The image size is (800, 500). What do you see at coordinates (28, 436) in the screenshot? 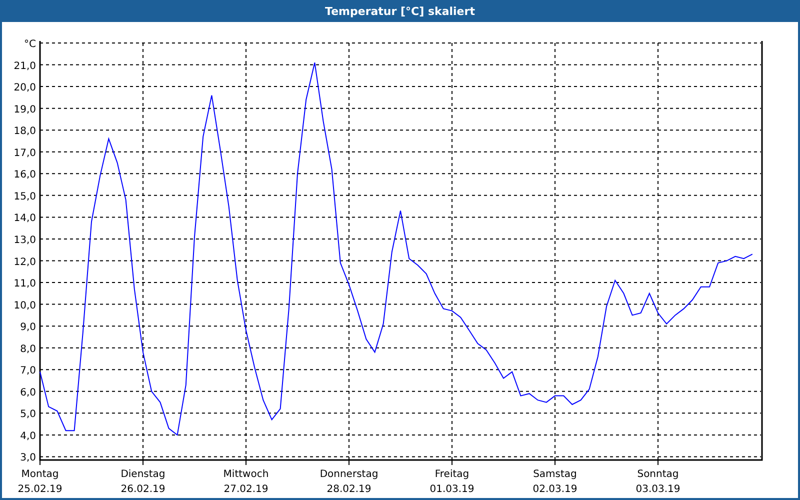
I see `y-tick-label: 4,0` at bounding box center [28, 436].